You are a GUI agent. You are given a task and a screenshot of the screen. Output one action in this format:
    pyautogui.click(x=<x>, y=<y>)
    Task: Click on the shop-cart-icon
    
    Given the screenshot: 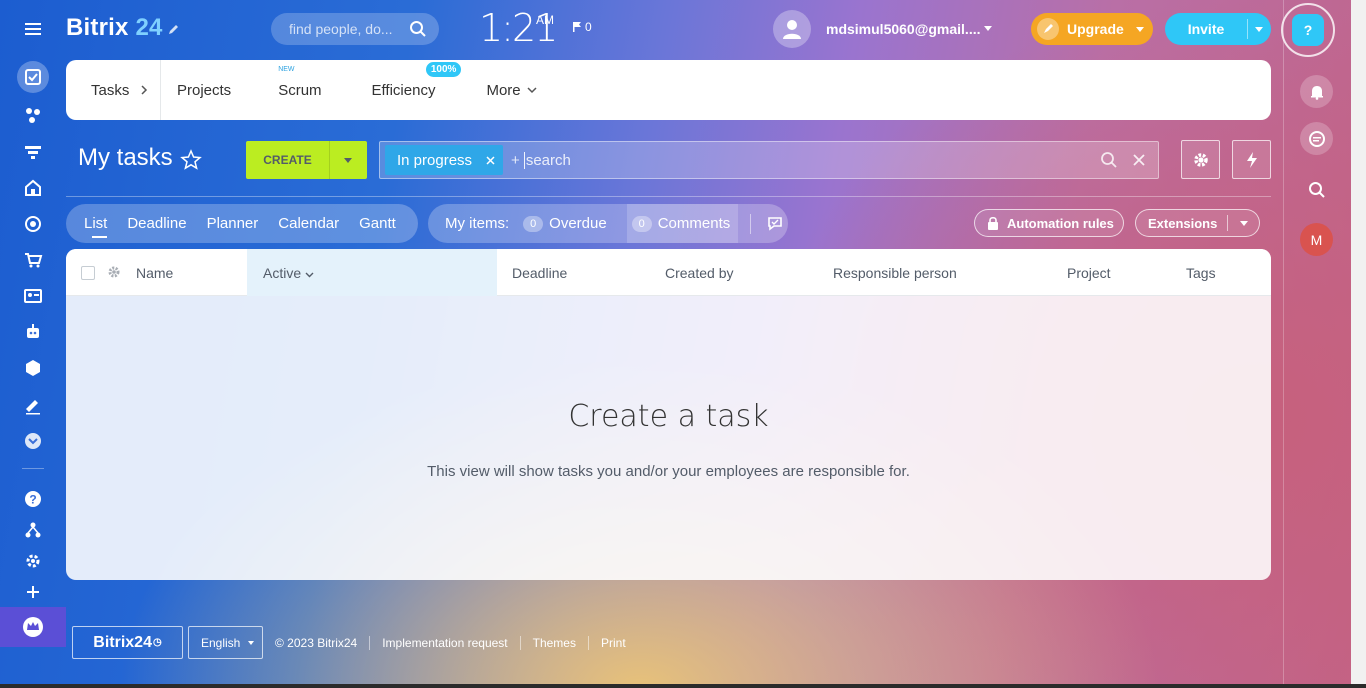 What is the action you would take?
    pyautogui.click(x=33, y=260)
    